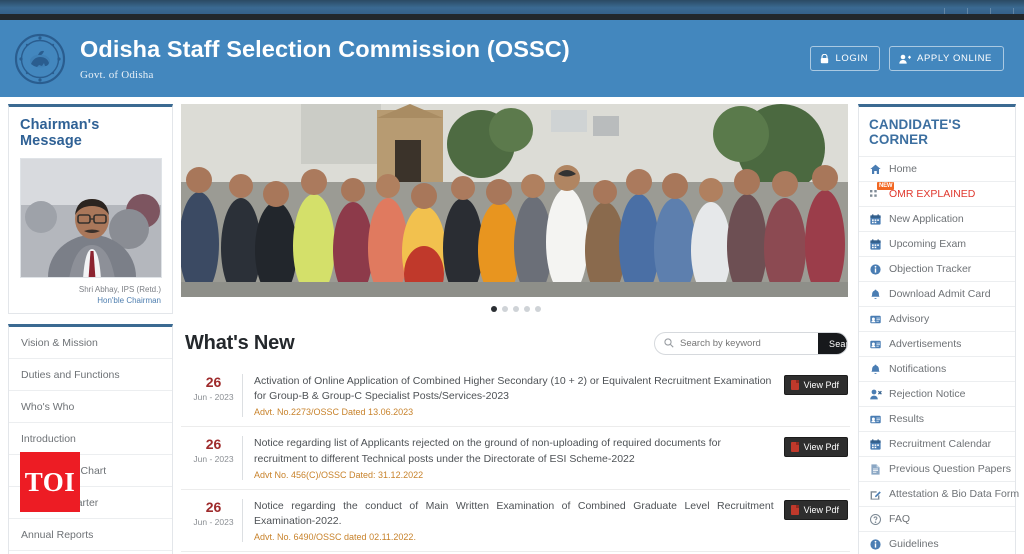 The width and height of the screenshot is (1024, 554). What do you see at coordinates (937, 268) in the screenshot?
I see `cc-item-objection-tracker: Objection Tracker` at bounding box center [937, 268].